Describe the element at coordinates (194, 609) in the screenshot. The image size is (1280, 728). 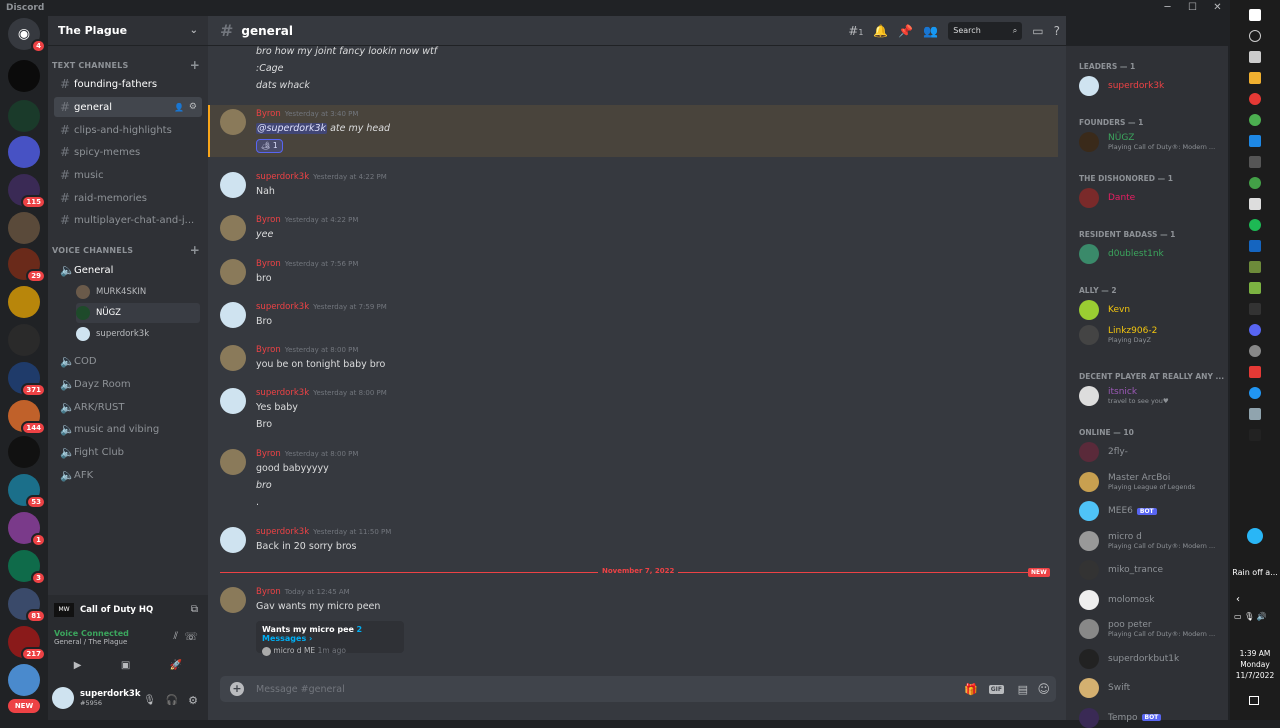
I see `screen-share-icon: ⧉` at that location.